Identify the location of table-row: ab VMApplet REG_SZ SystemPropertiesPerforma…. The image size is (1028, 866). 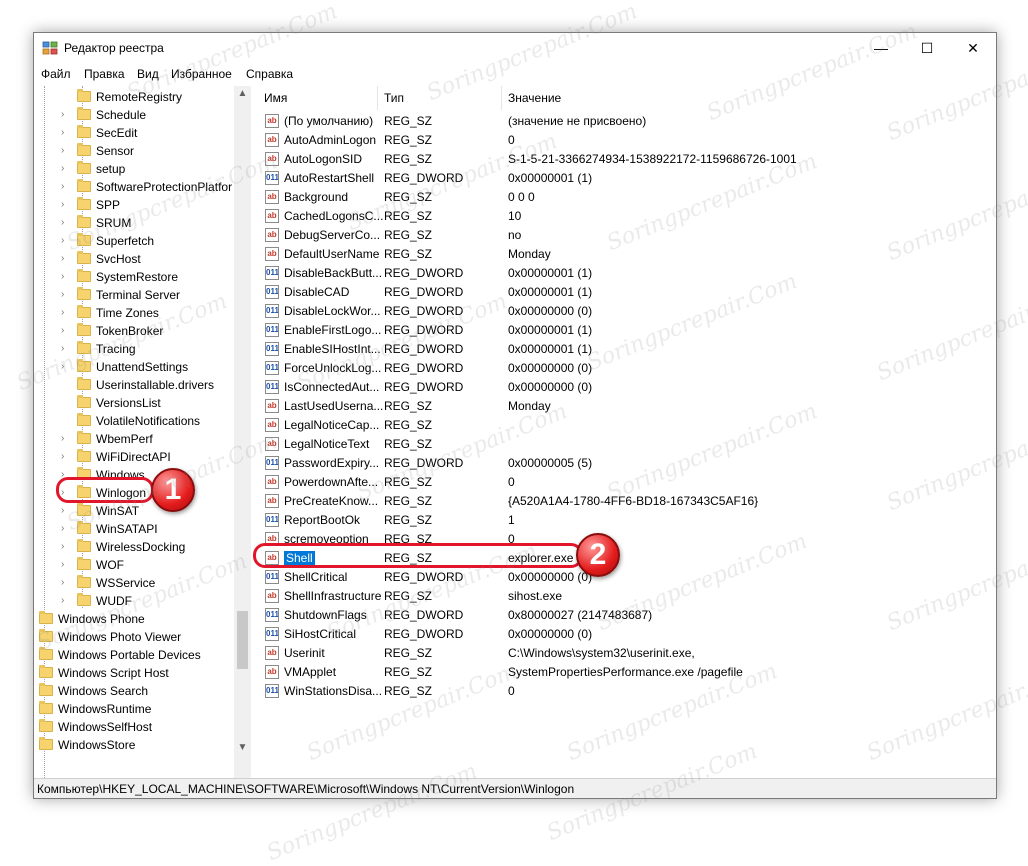
(626, 672).